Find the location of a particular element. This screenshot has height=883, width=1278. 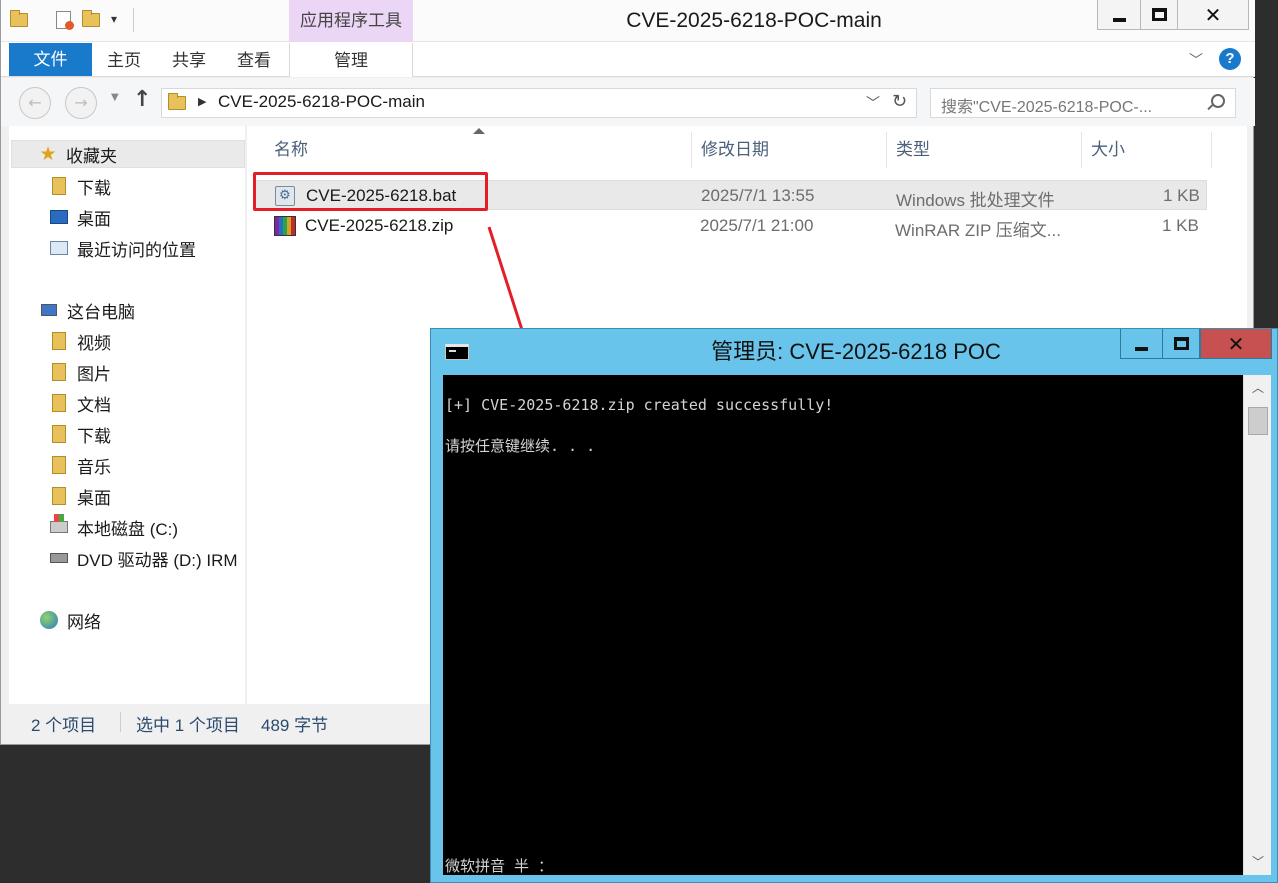

file-modified: 2025/7/1 13:55 is located at coordinates (758, 195).